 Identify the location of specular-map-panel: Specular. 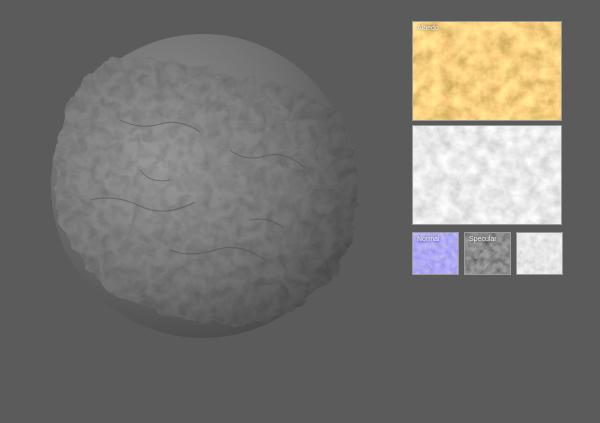
(487, 253).